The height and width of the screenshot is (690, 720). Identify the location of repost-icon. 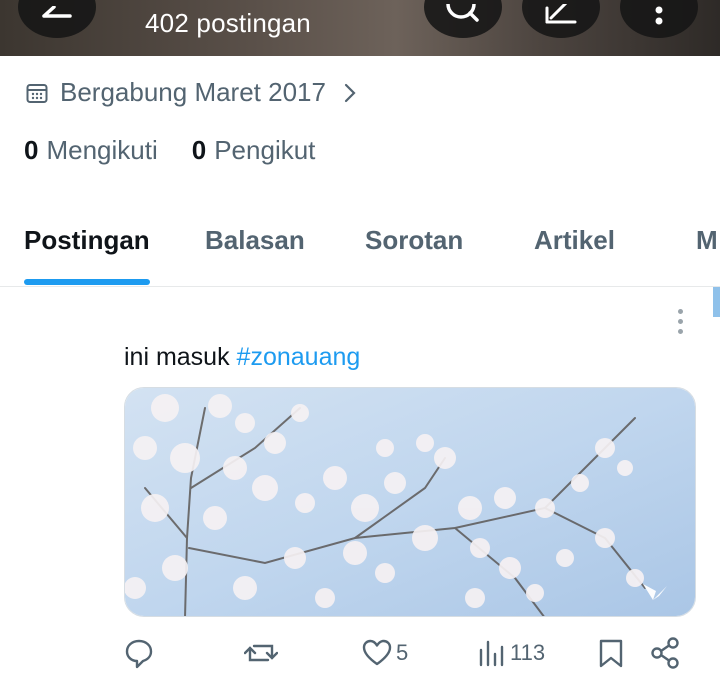
(261, 653).